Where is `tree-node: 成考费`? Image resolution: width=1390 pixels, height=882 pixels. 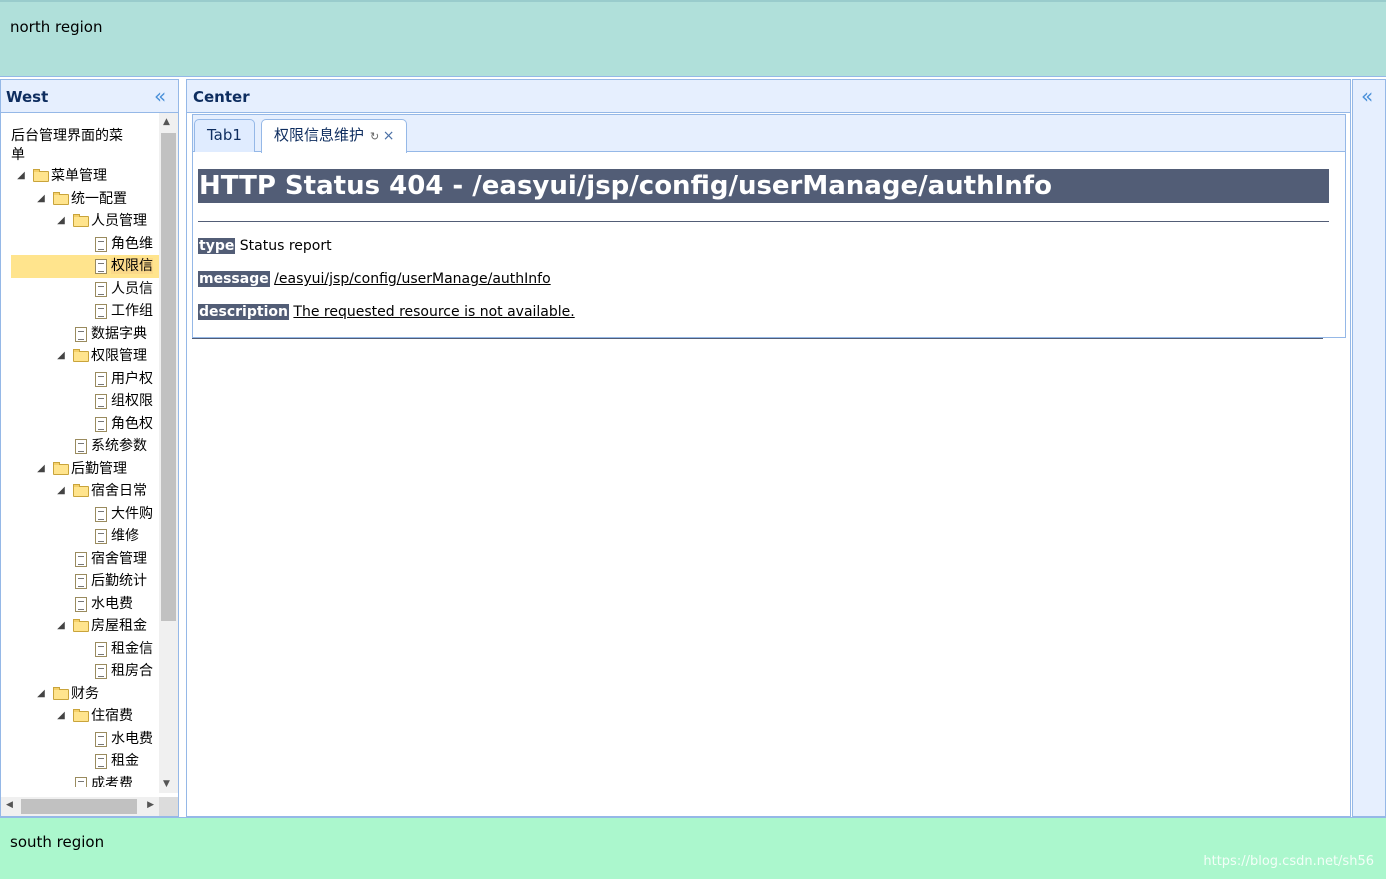
tree-node: 成考费 is located at coordinates (85, 780).